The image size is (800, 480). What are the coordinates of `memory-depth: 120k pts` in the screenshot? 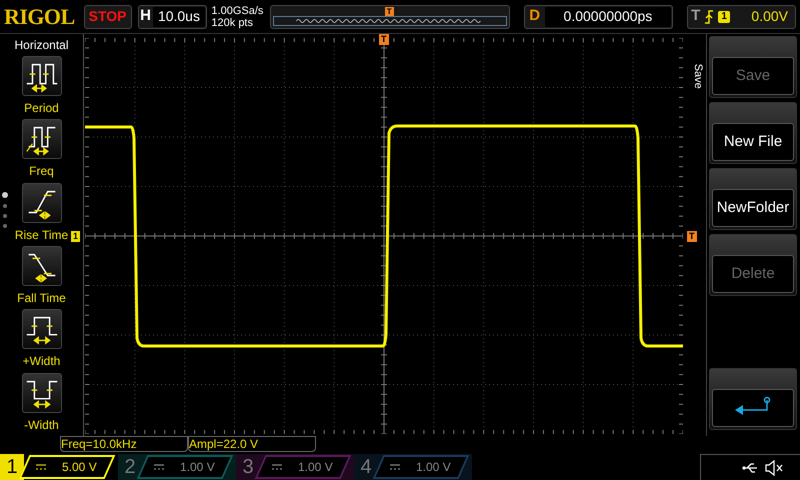 It's located at (232, 22).